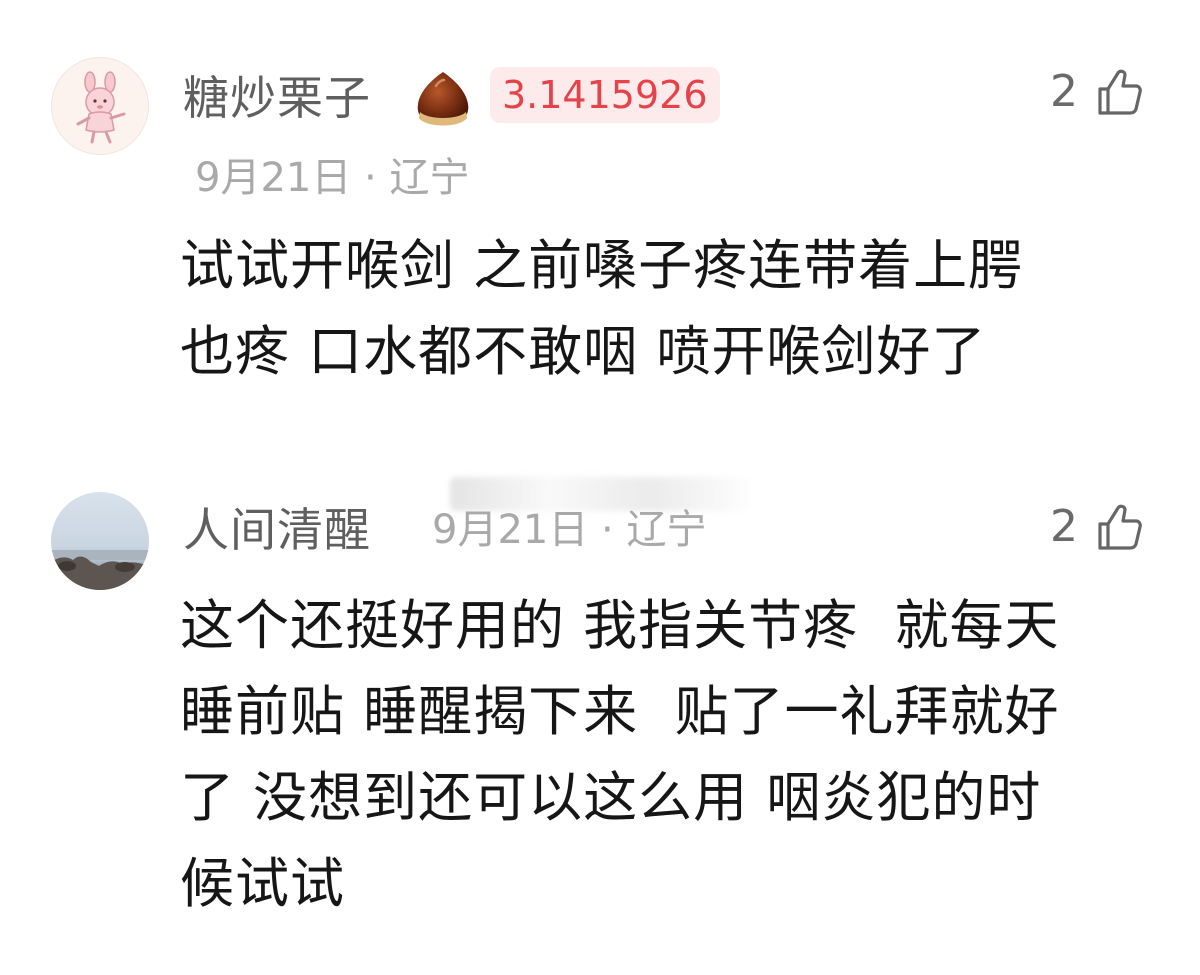  Describe the element at coordinates (605, 95) in the screenshot. I see `user-level-badge: 3.1415926` at that location.